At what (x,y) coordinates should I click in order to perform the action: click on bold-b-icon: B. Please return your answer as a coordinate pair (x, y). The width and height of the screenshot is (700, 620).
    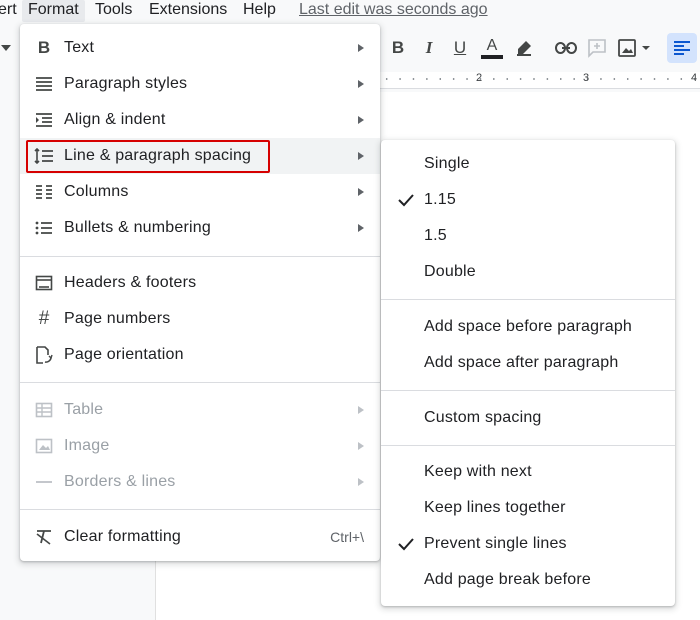
    Looking at the image, I should click on (44, 47).